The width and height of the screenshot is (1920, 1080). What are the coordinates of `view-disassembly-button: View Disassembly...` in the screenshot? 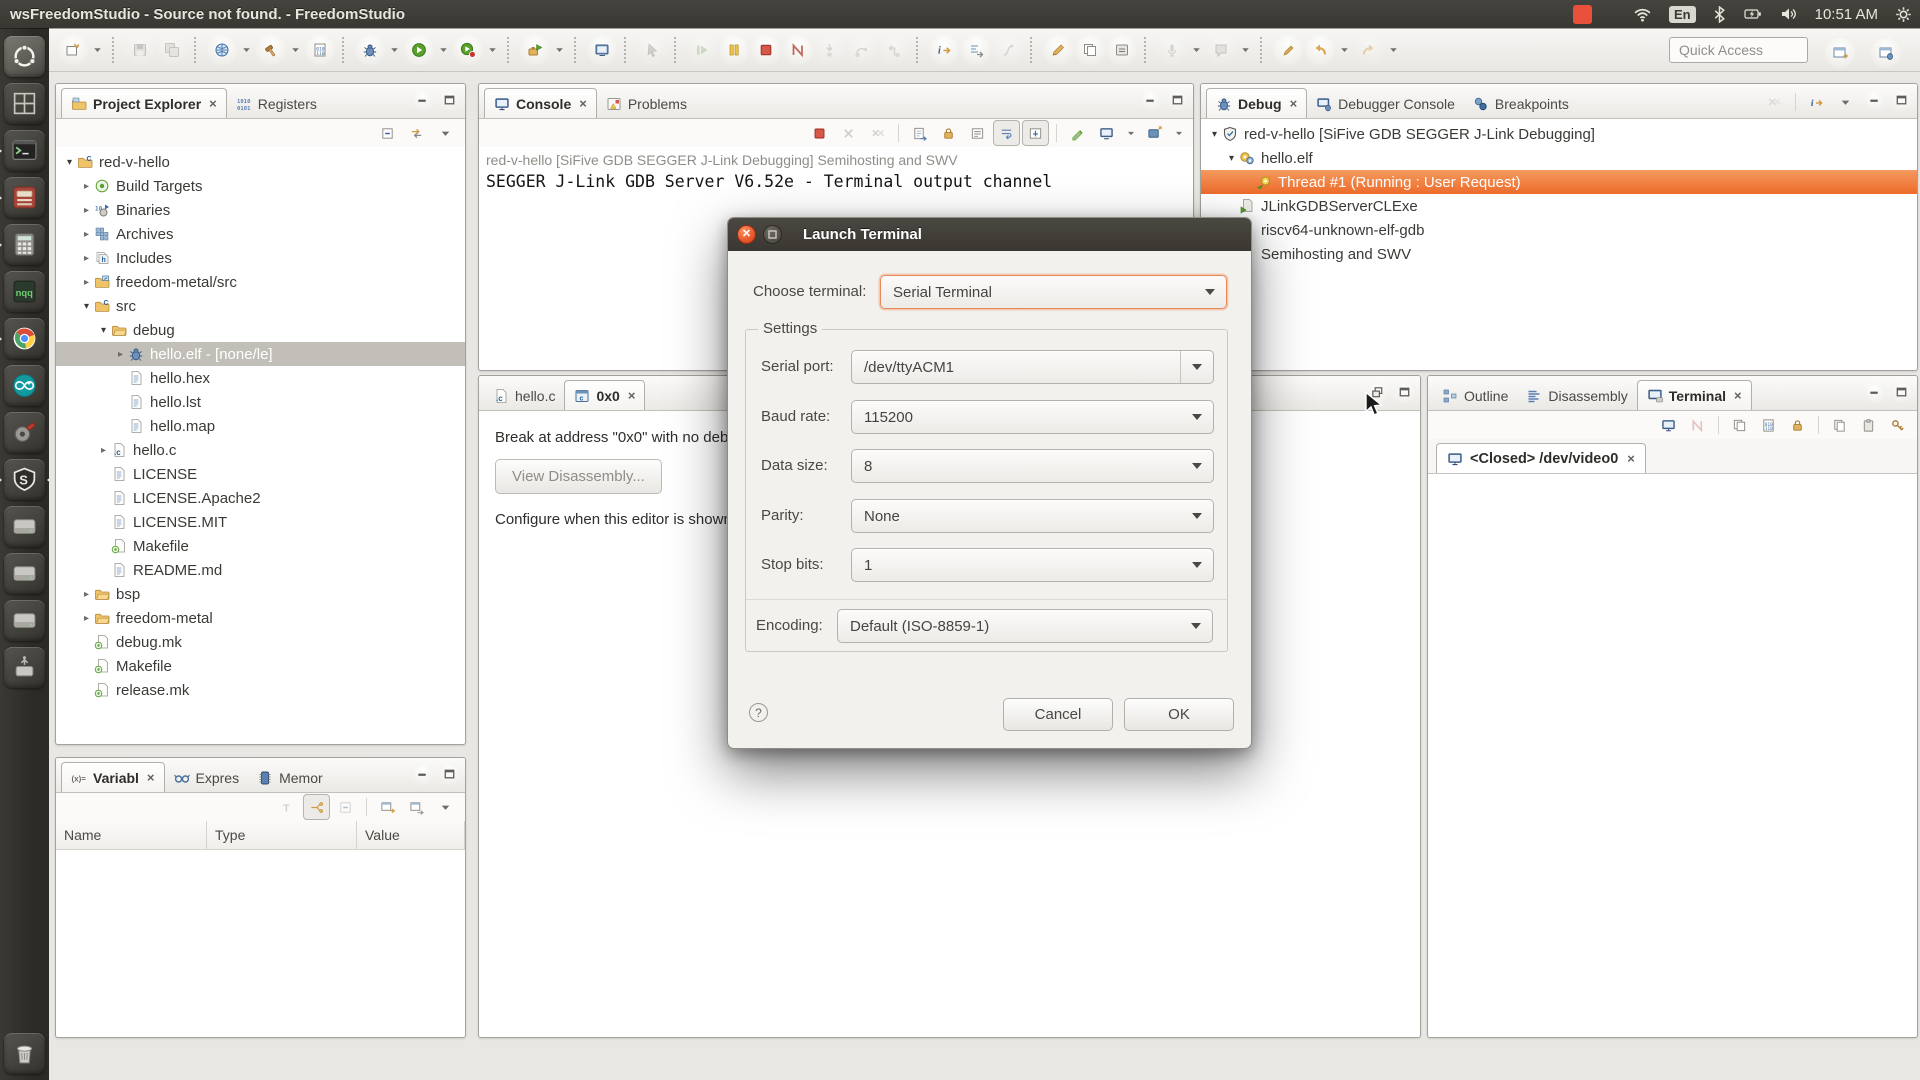 It's located at (578, 476).